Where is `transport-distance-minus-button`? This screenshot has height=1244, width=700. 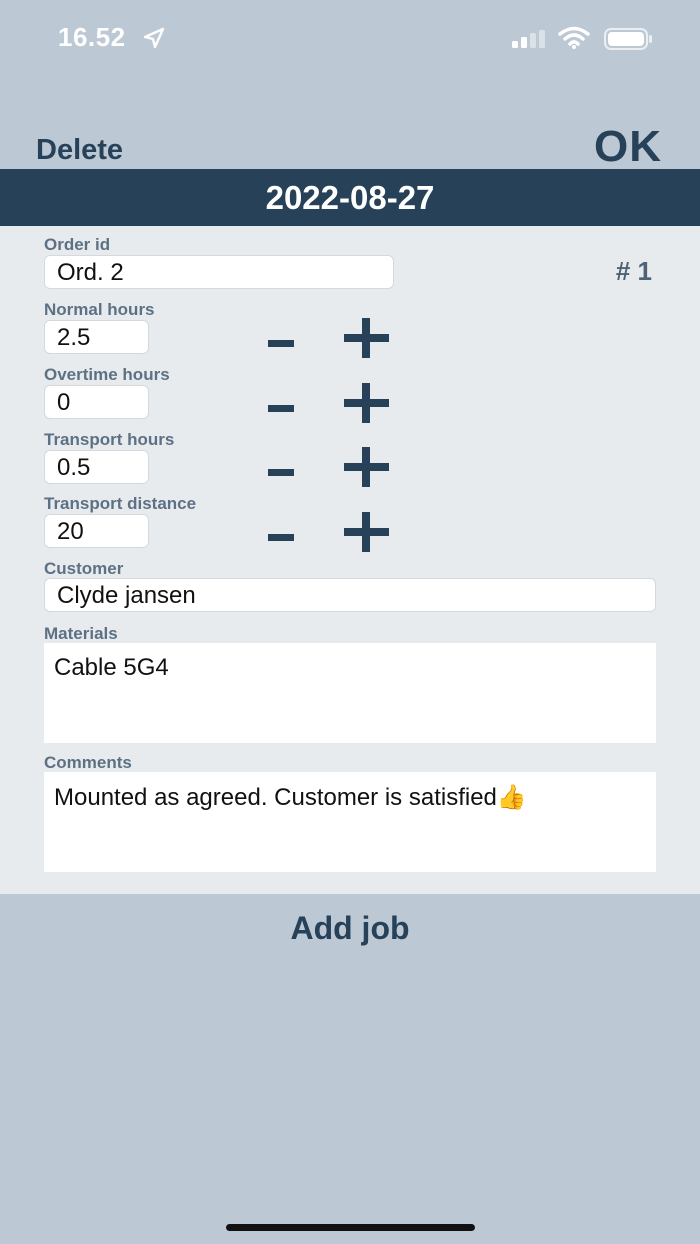
transport-distance-minus-button is located at coordinates (281, 537).